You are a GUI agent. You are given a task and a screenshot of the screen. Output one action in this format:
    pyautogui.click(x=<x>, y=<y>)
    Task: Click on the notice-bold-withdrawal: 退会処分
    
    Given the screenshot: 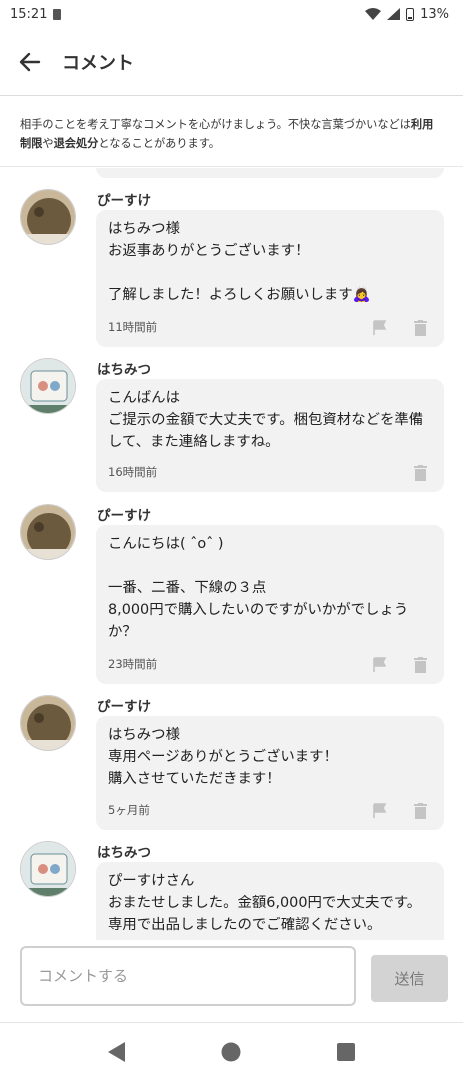 What is the action you would take?
    pyautogui.click(x=76, y=143)
    